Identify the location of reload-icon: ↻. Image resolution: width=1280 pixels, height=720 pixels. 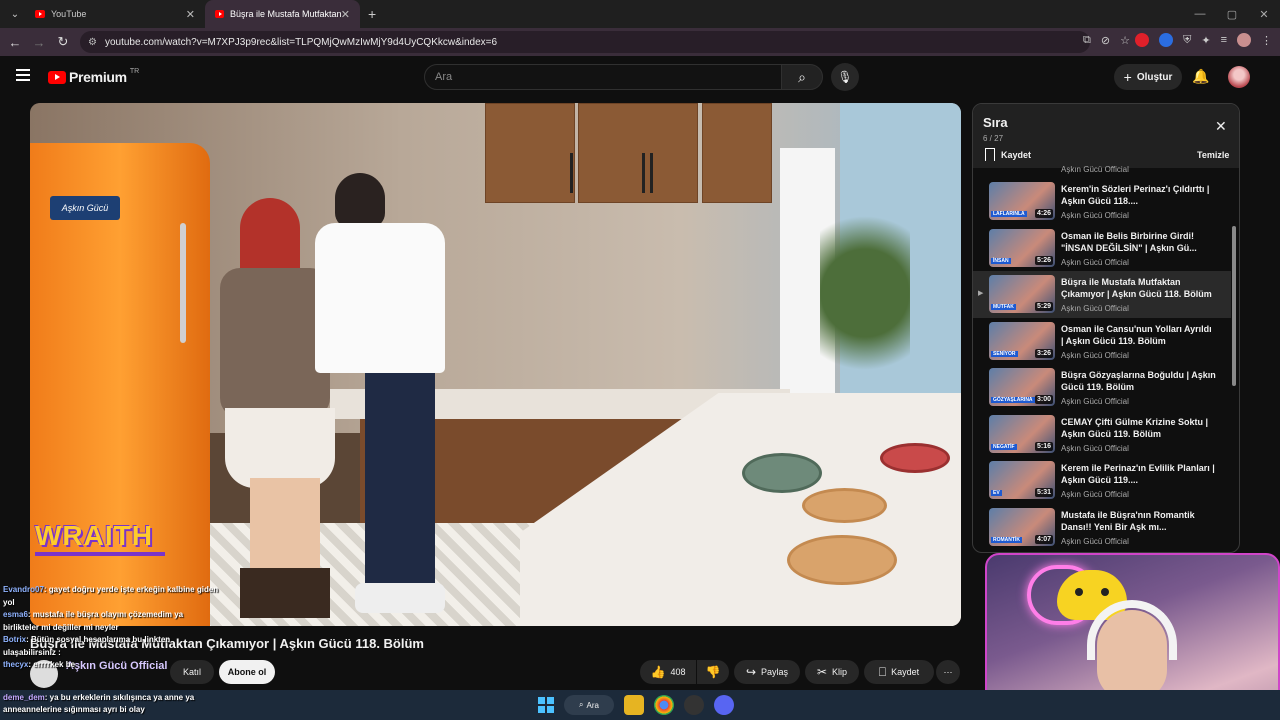
(63, 42).